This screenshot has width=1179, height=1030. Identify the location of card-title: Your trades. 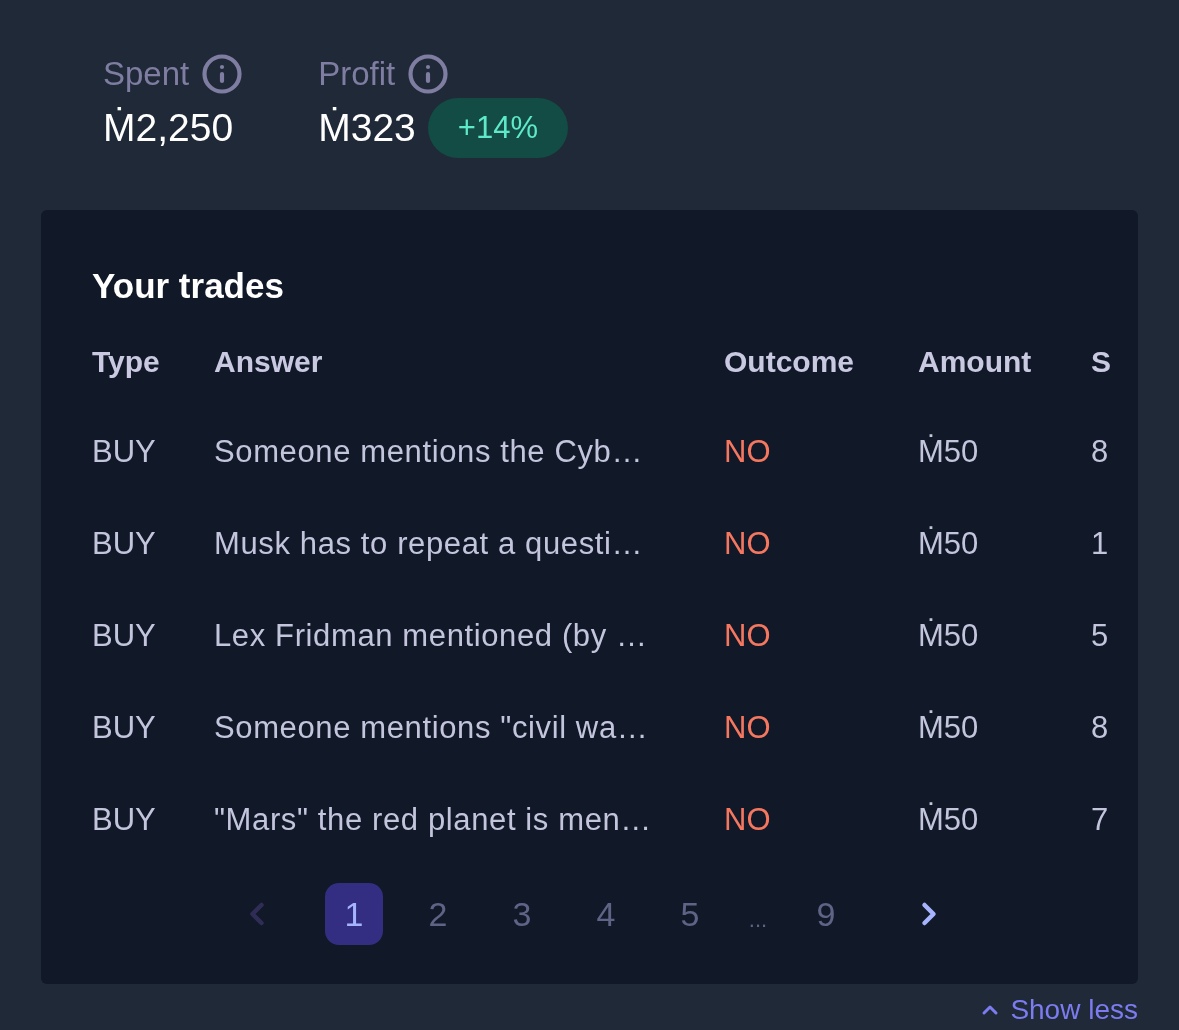
(188, 285).